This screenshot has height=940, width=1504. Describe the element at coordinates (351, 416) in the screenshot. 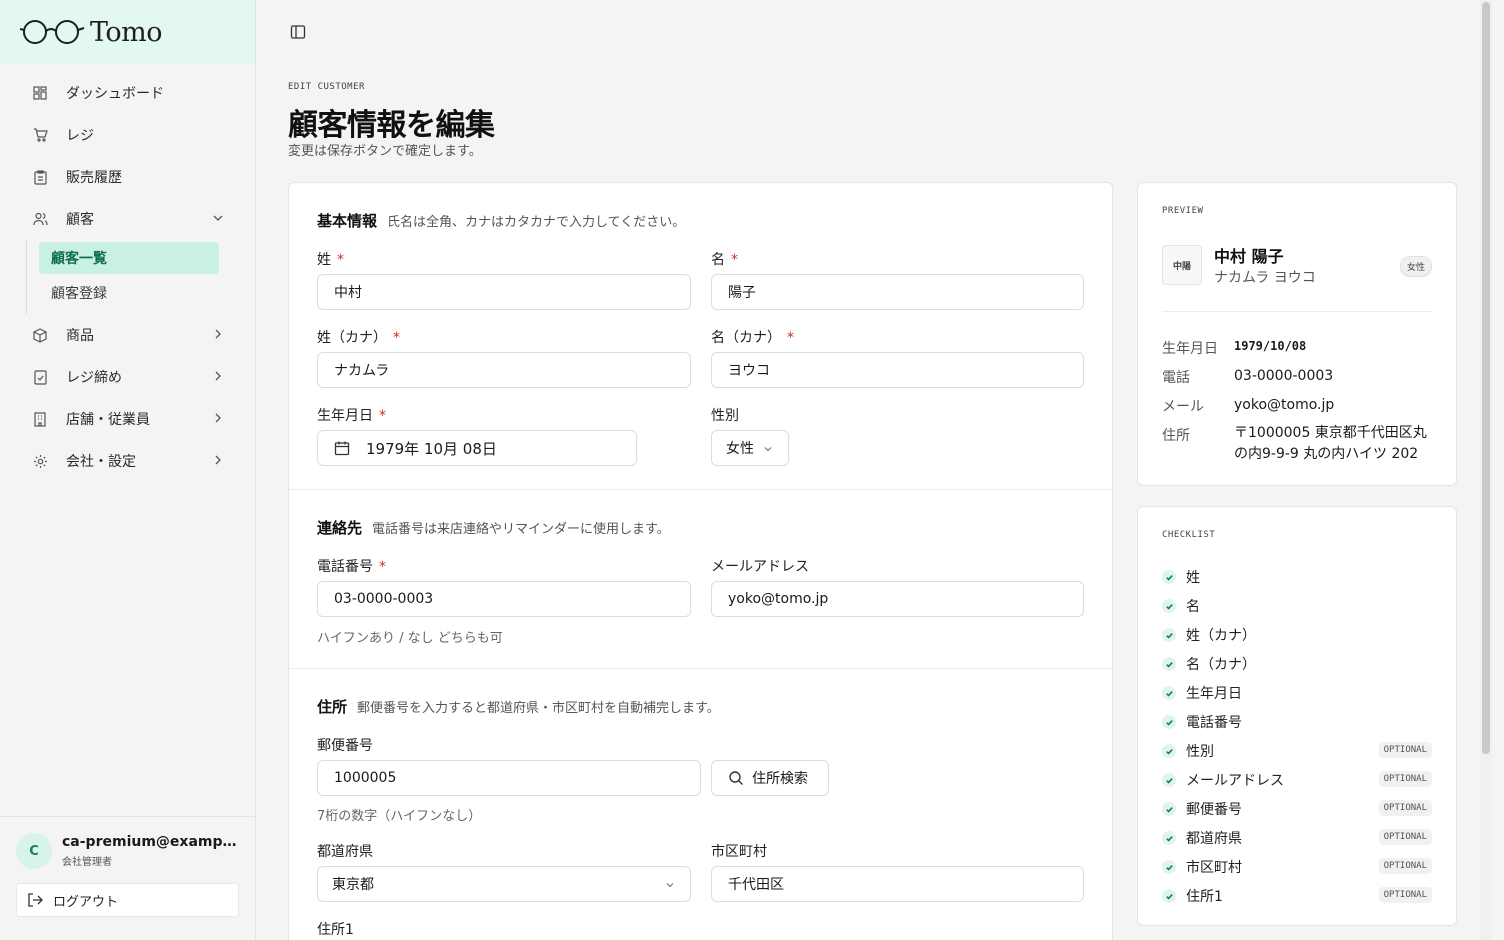

I see `birth-date-label: 生年月日 *` at that location.